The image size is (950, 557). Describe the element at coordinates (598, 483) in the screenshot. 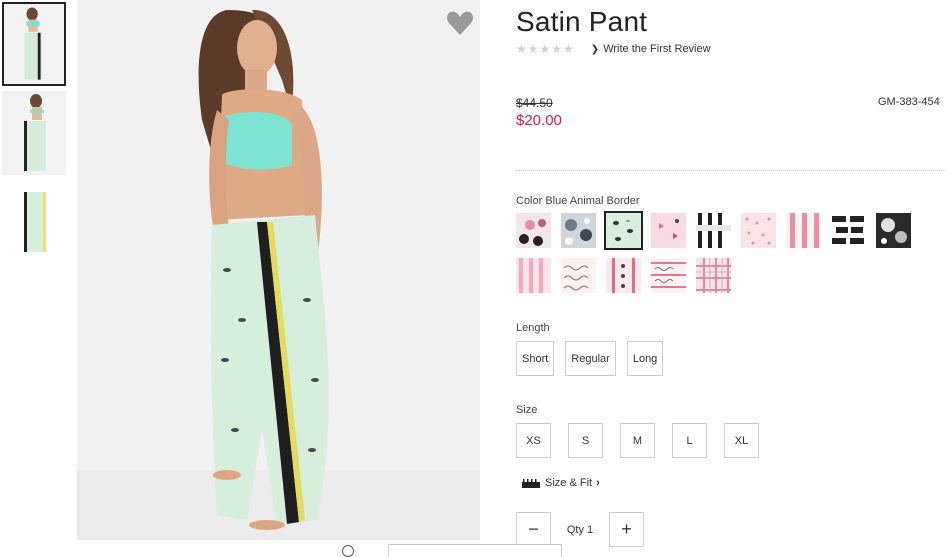

I see `chevron-right-icon: ›` at that location.